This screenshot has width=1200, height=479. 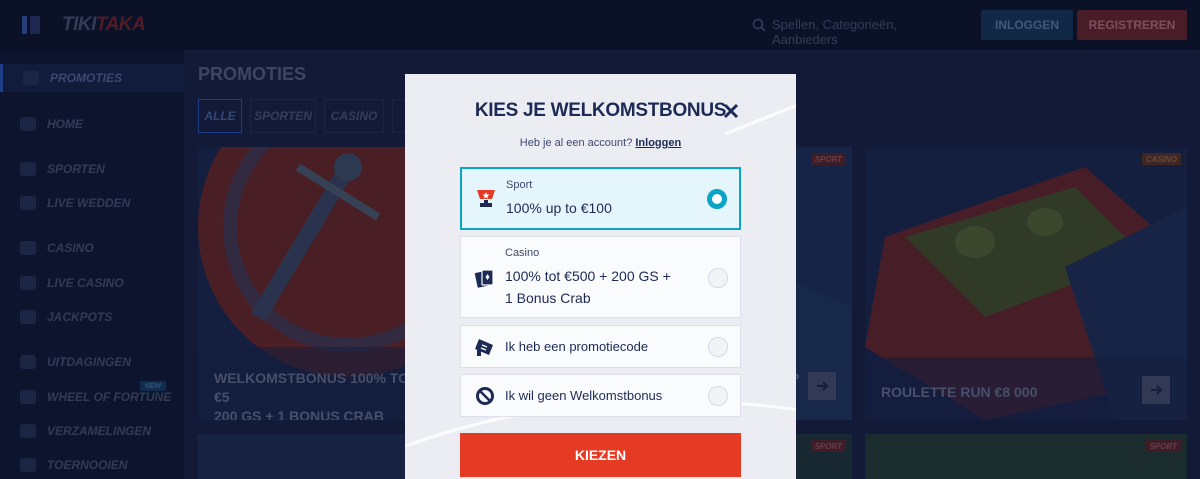 I want to click on radio-button-selected, so click(x=717, y=199).